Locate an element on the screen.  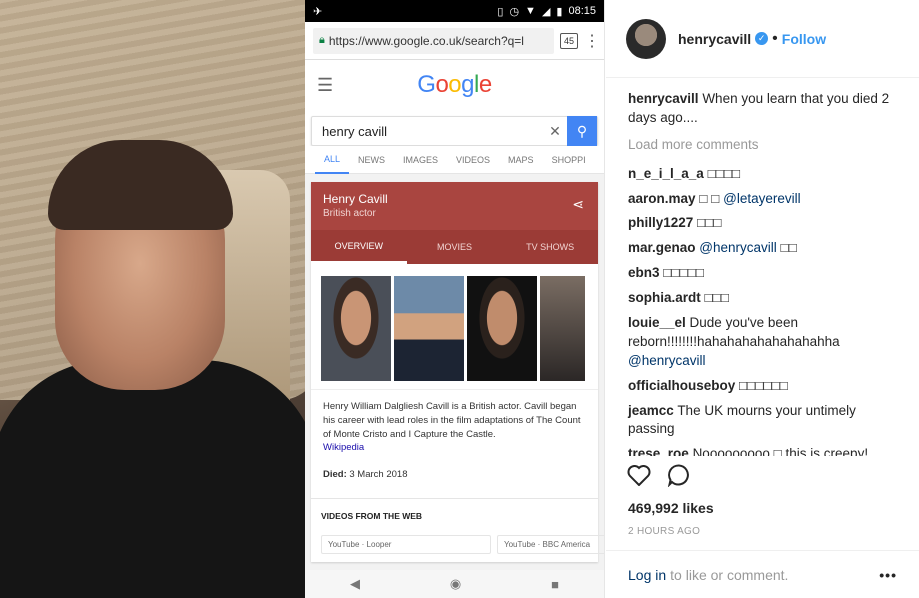
url-field: 🔒︎ https://www.google.co.uk/search?q=l is located at coordinates (433, 40).